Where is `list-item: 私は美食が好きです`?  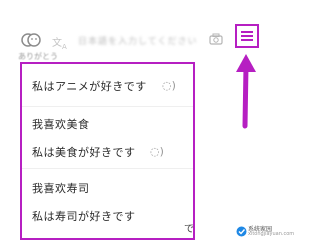 list-item: 私は美食が好きです is located at coordinates (84, 152).